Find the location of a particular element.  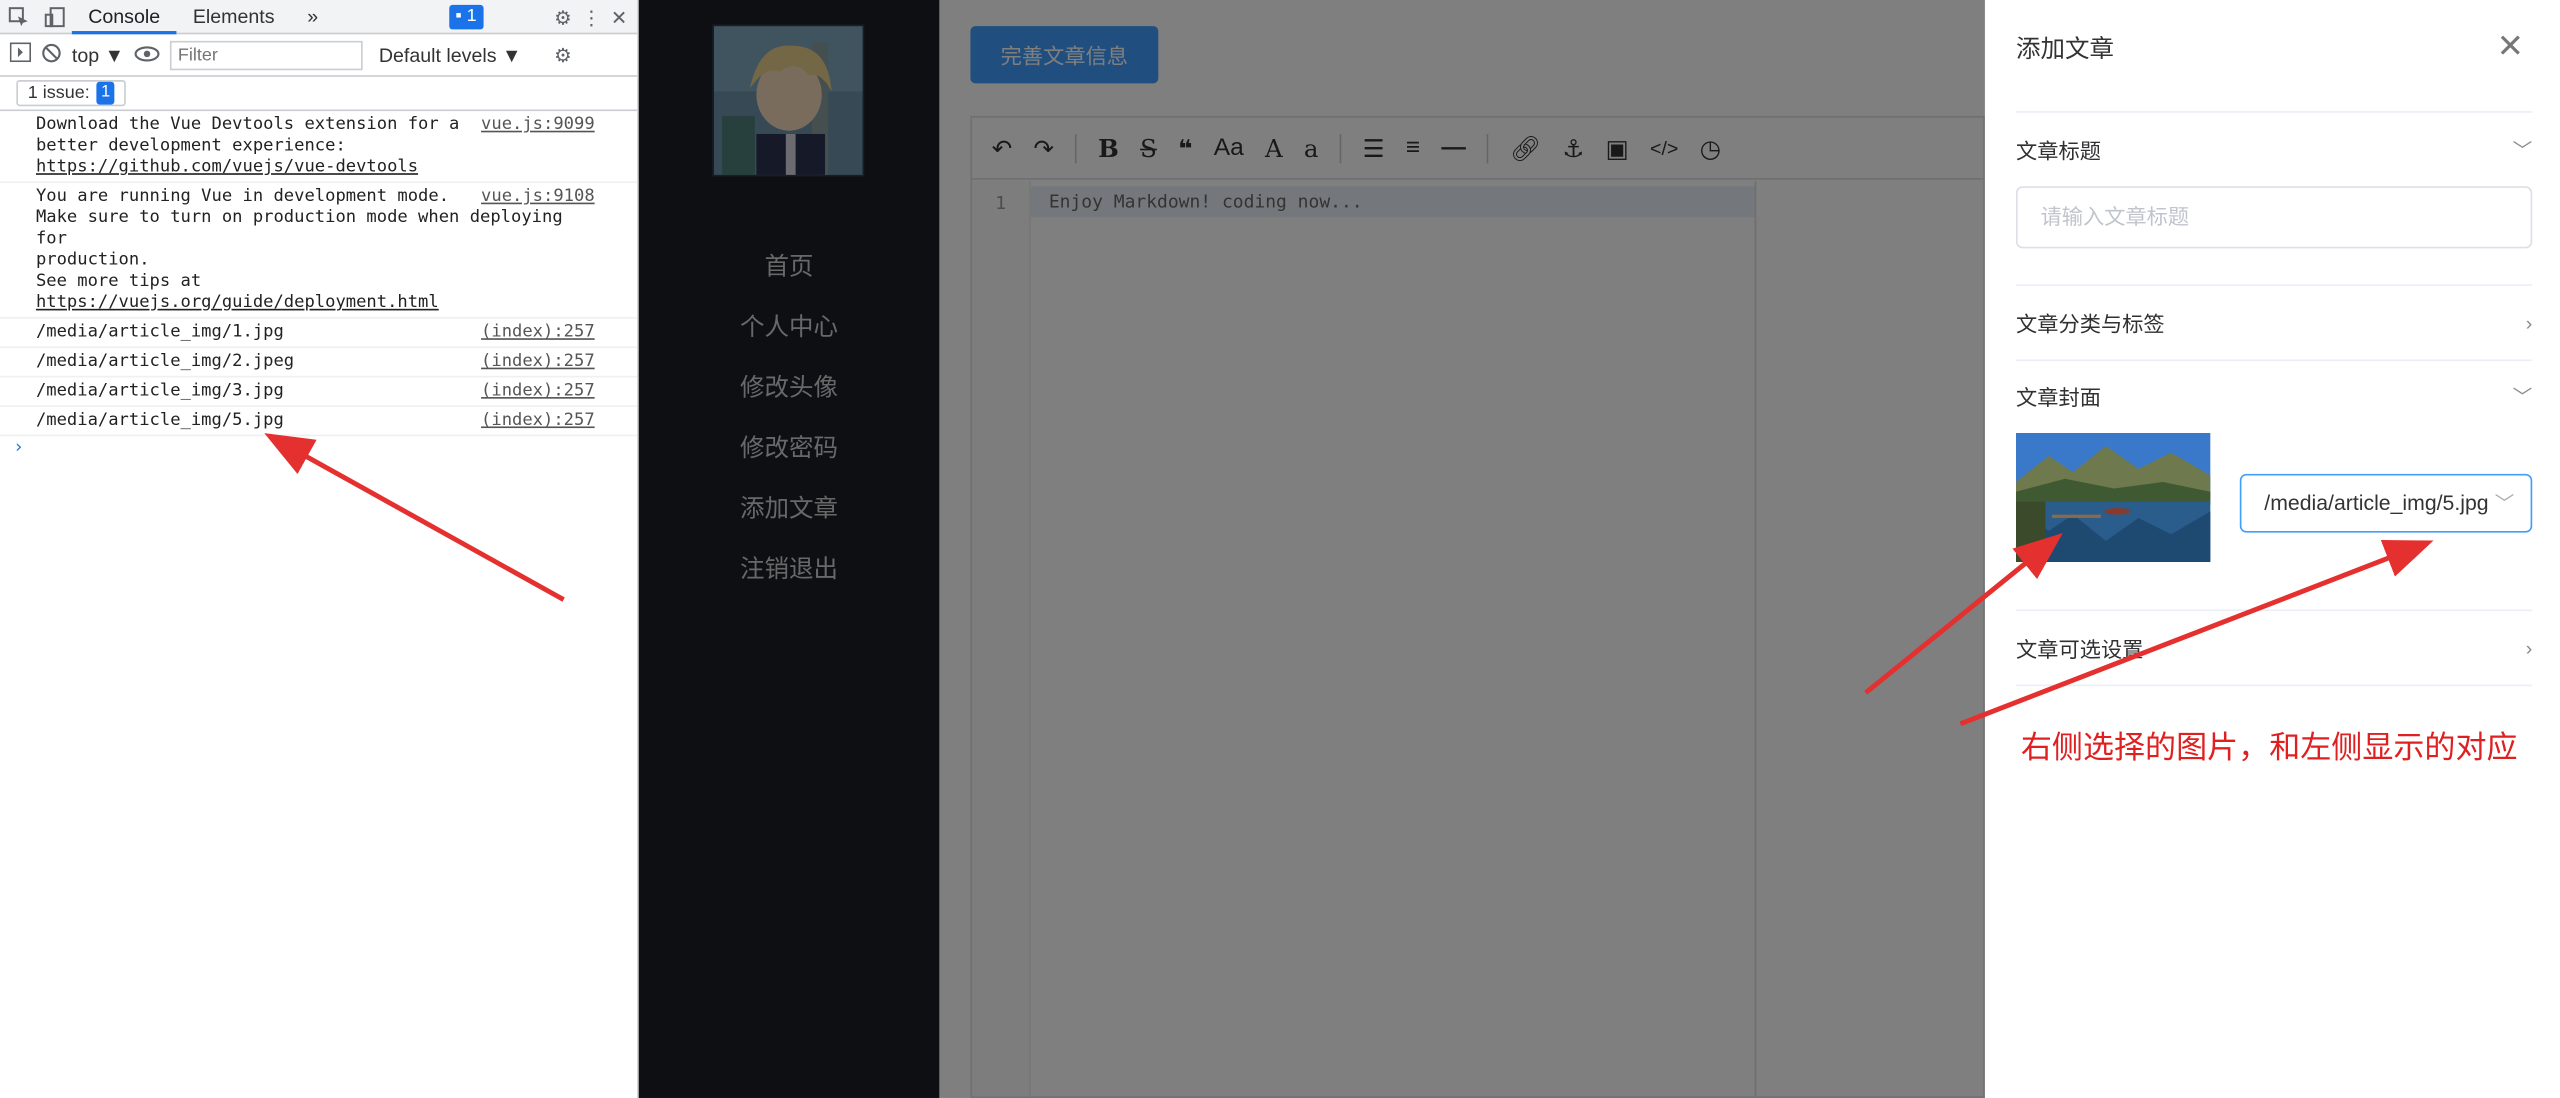

message-line: better development experience: is located at coordinates (190, 145).